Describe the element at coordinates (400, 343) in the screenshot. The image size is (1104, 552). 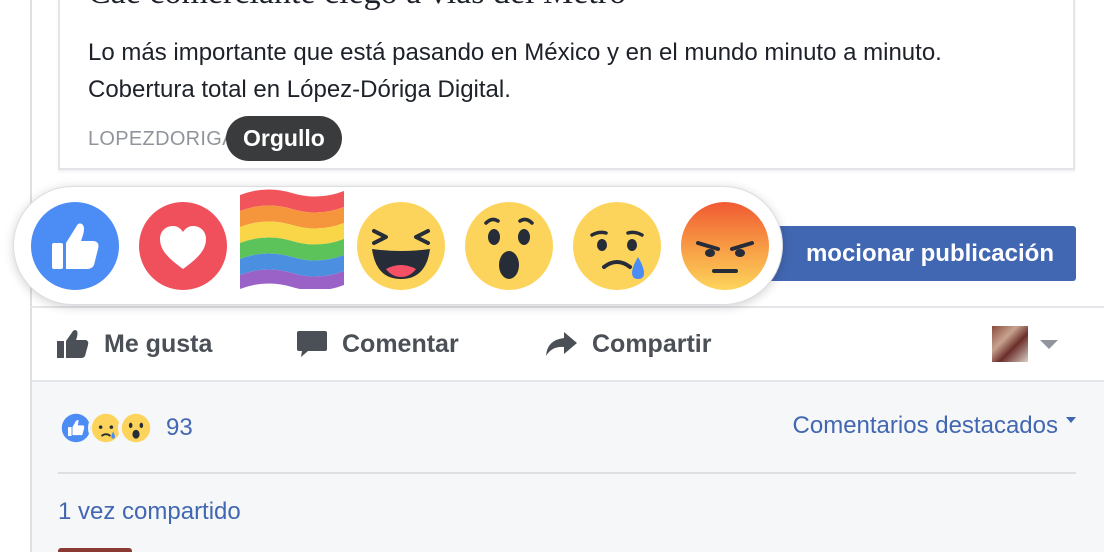
I see `comment-button-label: Comentar` at that location.